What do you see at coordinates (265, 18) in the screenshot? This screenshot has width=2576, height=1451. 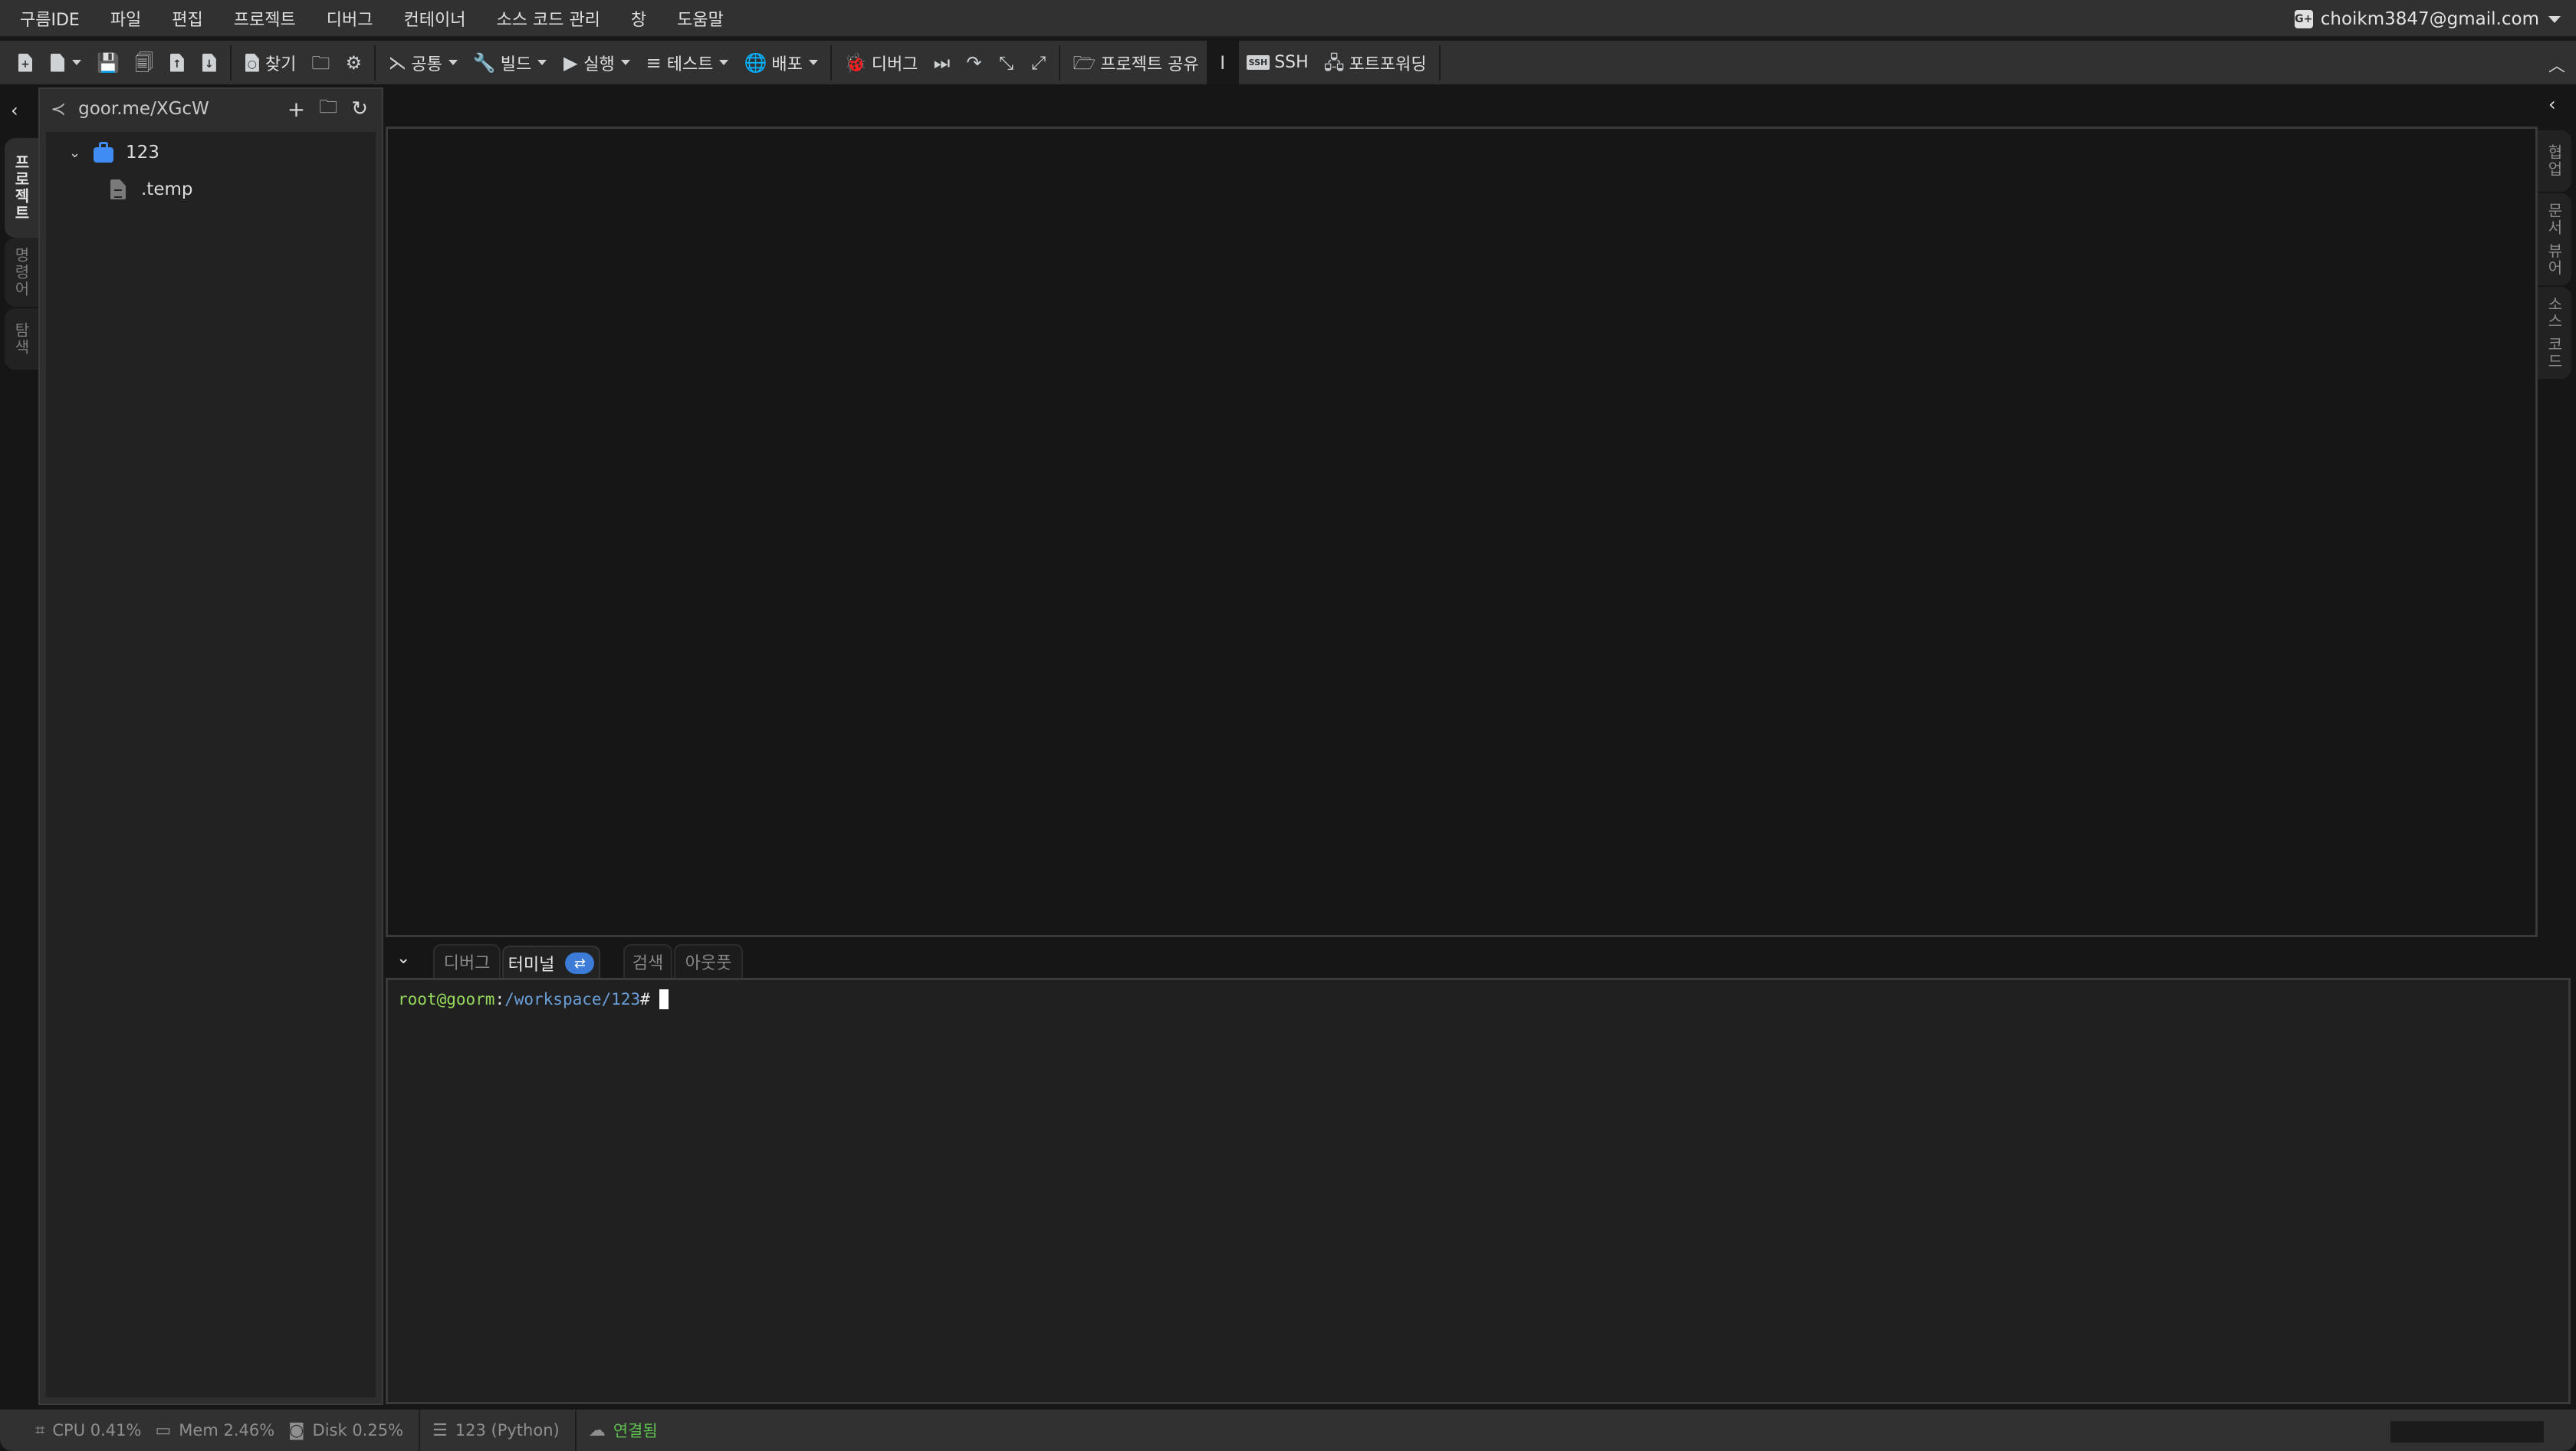 I see `menu-project: 프로젝트` at bounding box center [265, 18].